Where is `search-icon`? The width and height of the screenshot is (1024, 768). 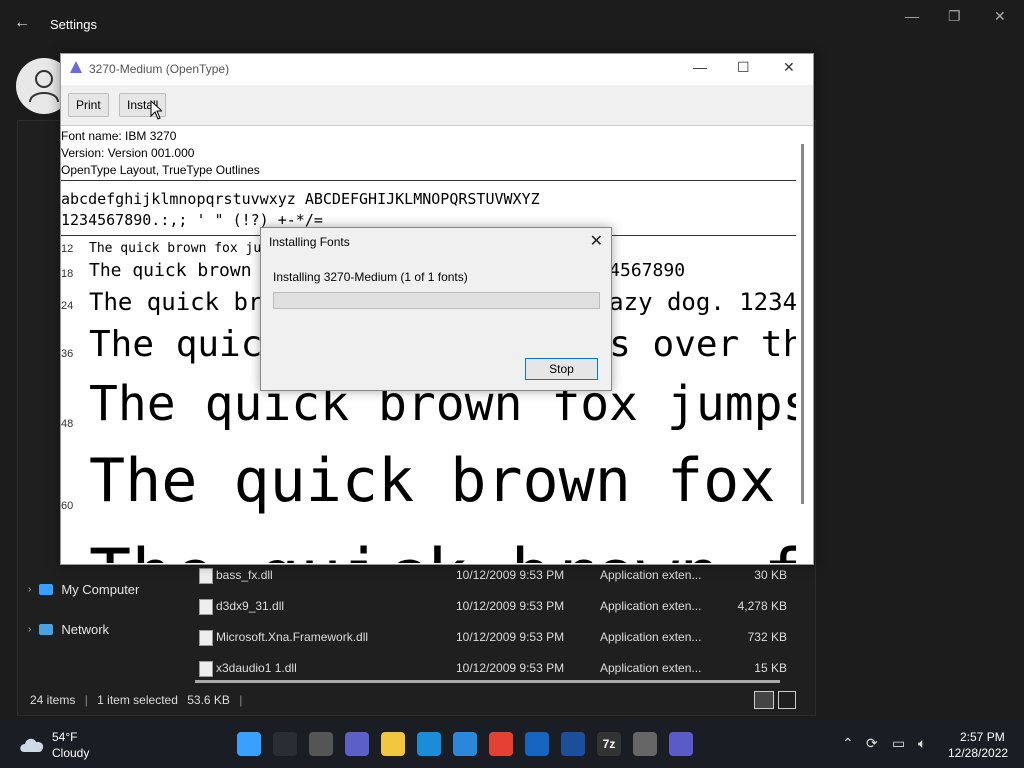 search-icon is located at coordinates (285, 744).